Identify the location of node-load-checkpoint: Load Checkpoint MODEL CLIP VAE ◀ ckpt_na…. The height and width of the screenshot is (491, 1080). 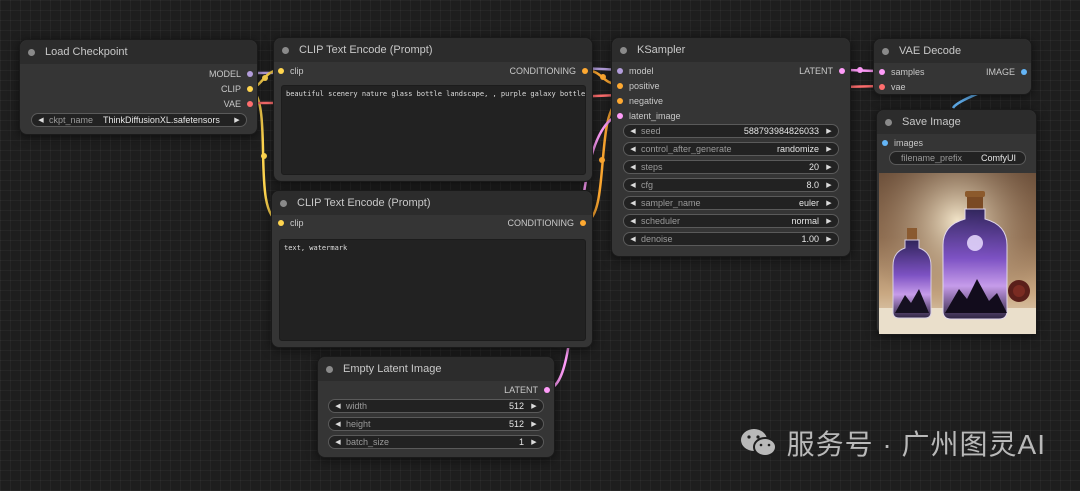
(138, 87).